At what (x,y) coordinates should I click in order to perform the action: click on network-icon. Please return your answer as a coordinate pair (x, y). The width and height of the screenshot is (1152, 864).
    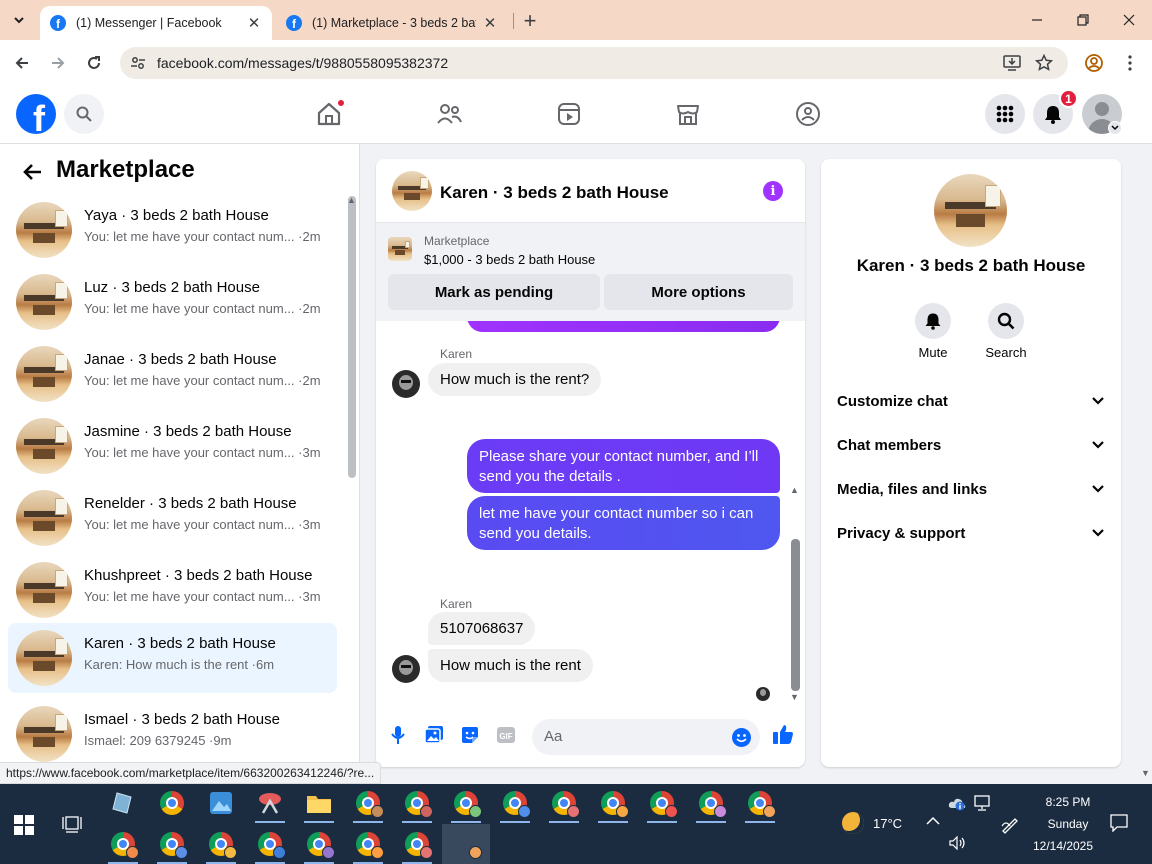
    Looking at the image, I should click on (982, 803).